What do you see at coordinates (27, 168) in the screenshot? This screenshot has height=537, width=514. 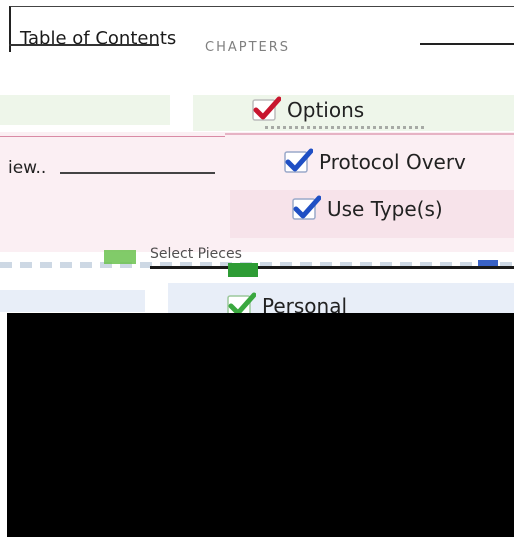 I see `tree-item-overview-fragment: iew..` at bounding box center [27, 168].